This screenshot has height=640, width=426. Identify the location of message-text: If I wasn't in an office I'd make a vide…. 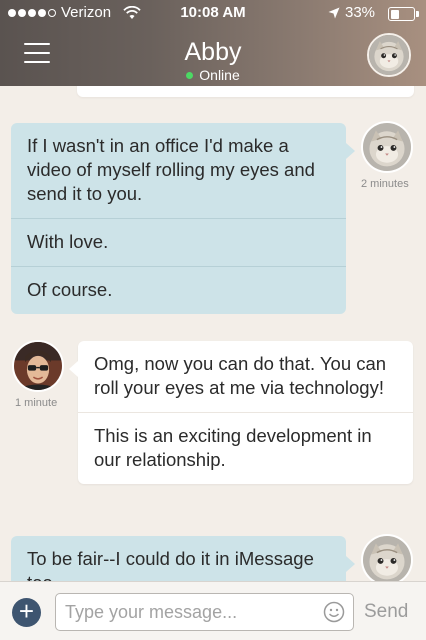
(171, 169).